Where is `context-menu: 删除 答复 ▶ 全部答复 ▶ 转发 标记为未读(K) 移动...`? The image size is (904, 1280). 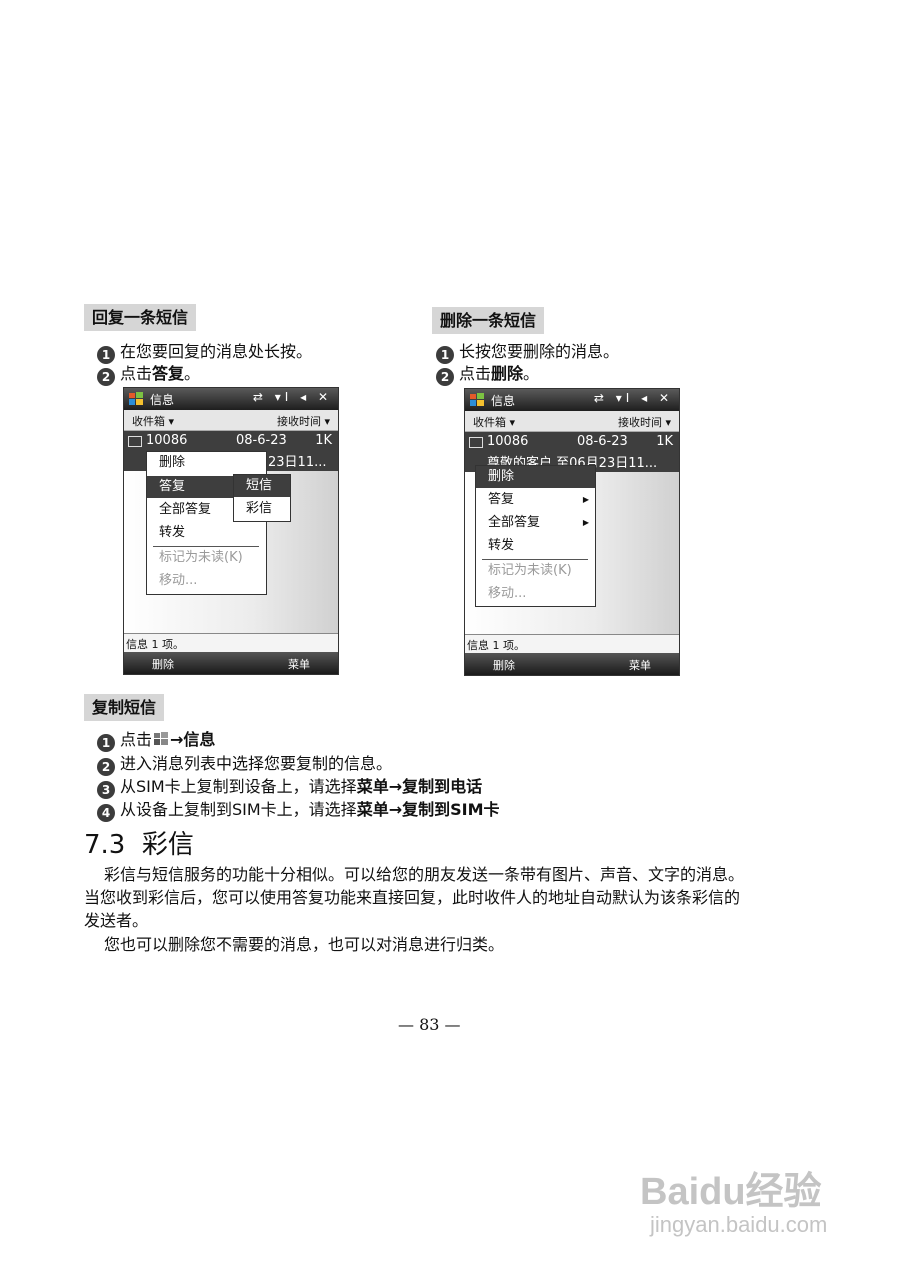 context-menu: 删除 答复 ▶ 全部答复 ▶ 转发 标记为未读(K) 移动... is located at coordinates (535, 536).